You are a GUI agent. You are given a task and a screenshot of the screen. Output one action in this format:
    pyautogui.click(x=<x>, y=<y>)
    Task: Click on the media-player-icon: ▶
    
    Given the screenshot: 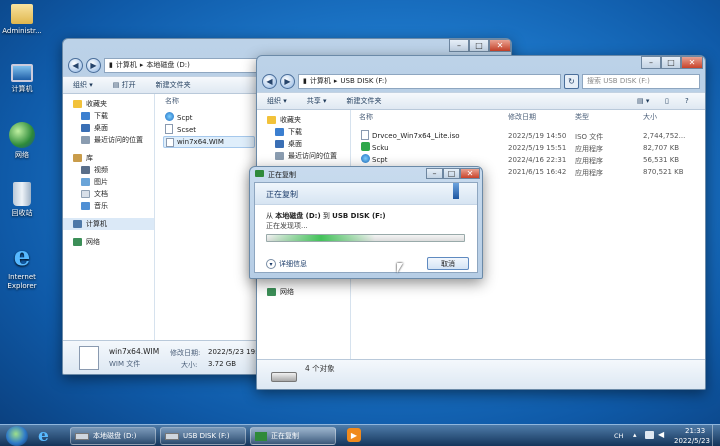 What is the action you would take?
    pyautogui.click(x=354, y=435)
    